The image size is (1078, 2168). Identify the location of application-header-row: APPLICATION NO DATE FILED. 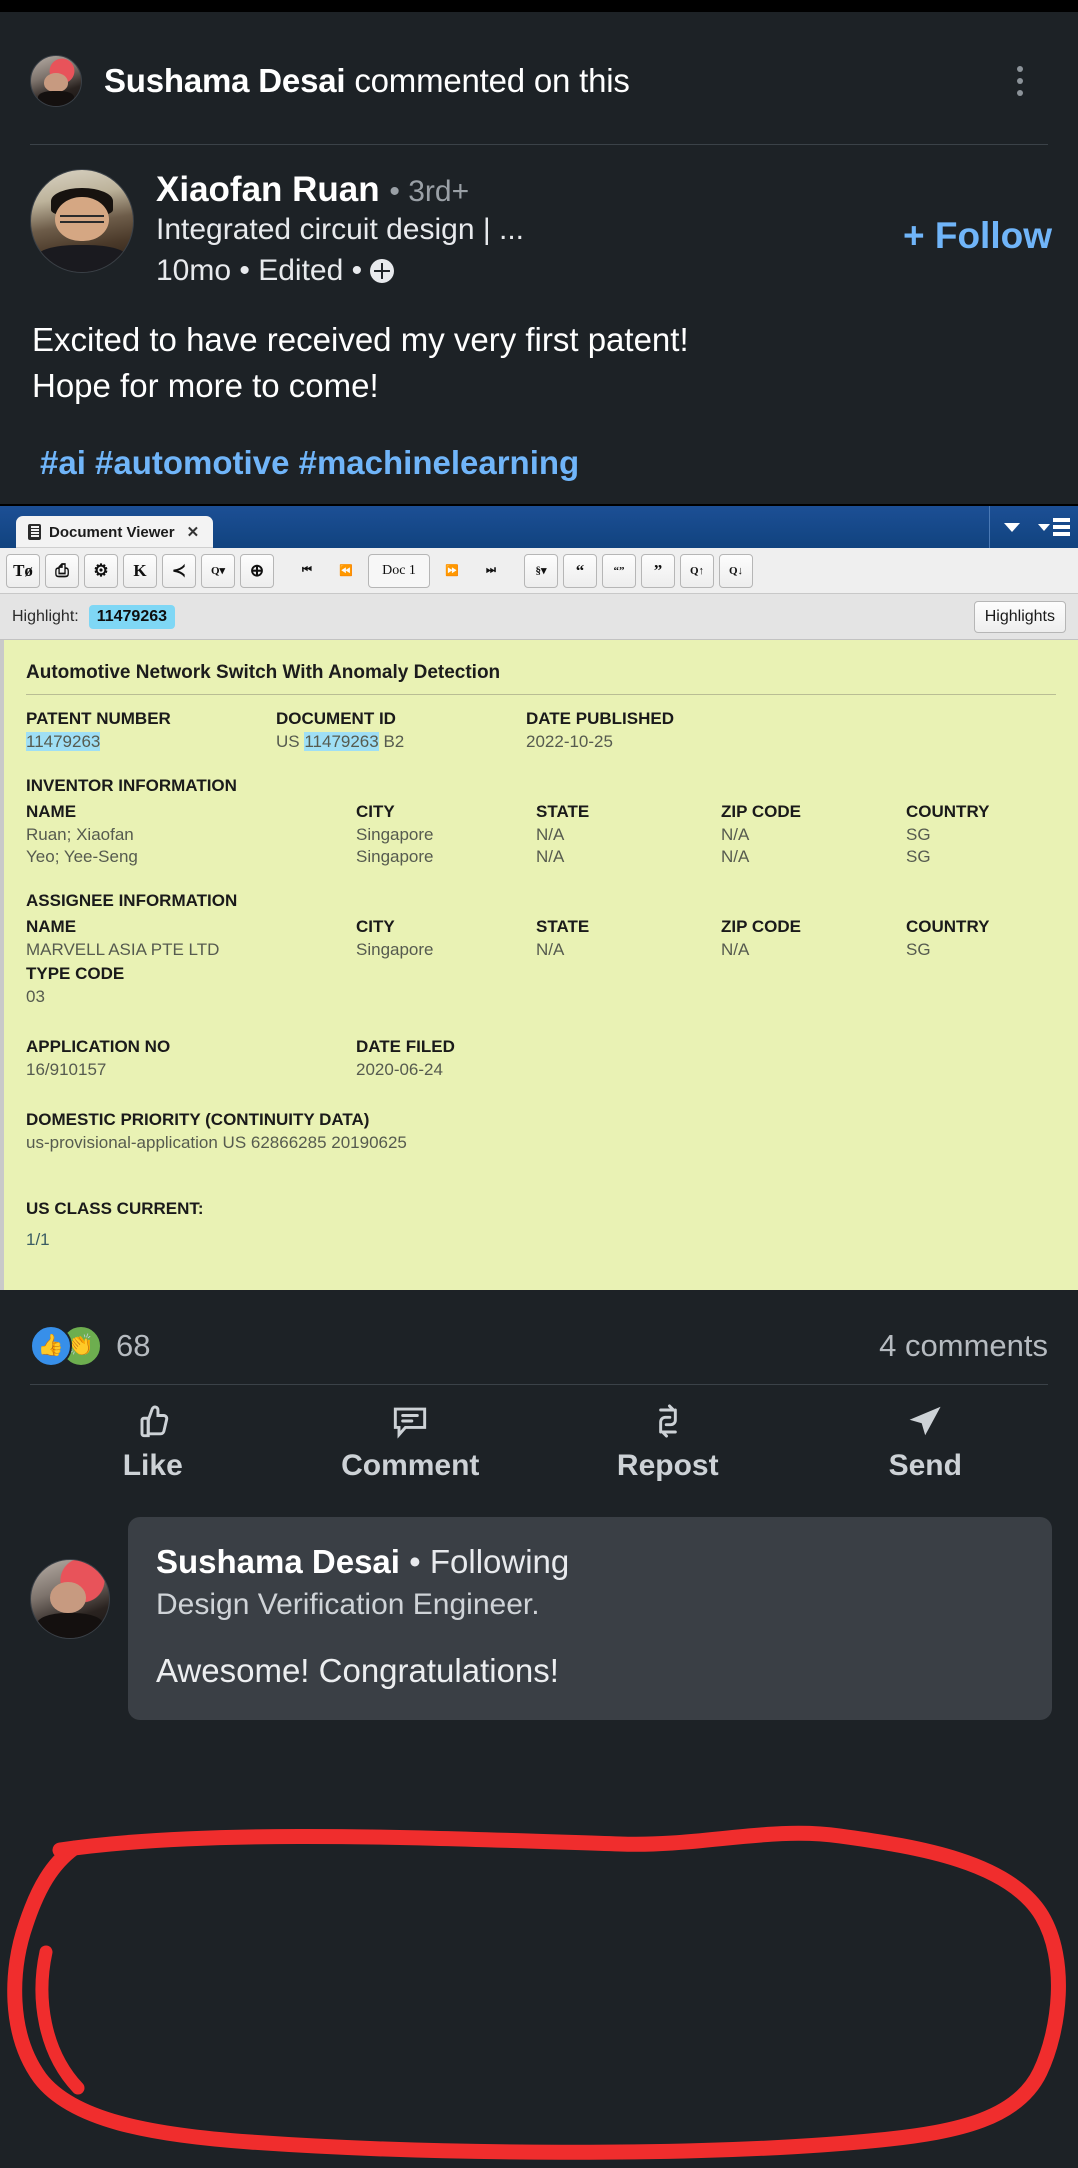
(541, 1048).